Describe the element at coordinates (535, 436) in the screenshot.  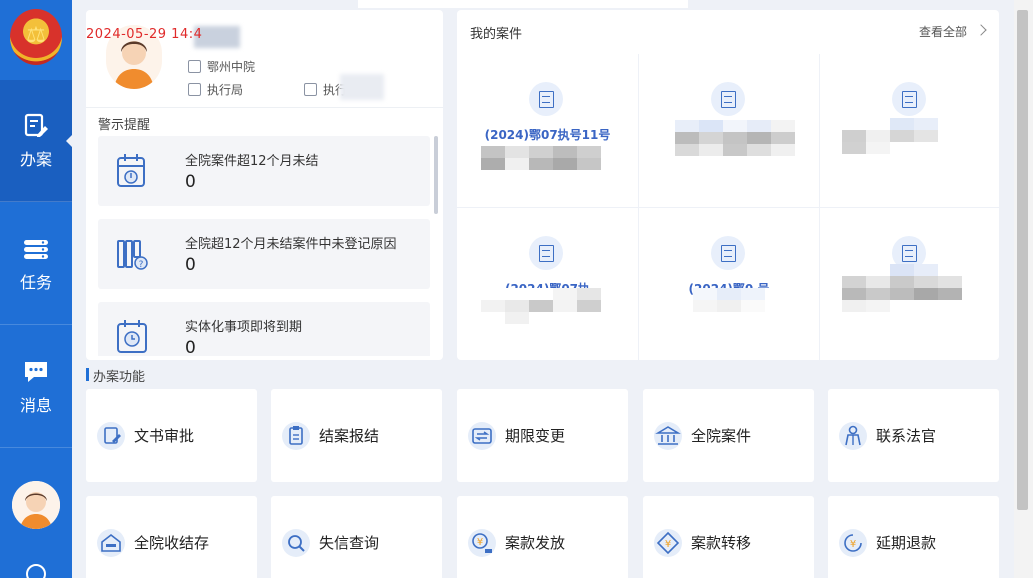
I see `function-label: 期限变更` at that location.